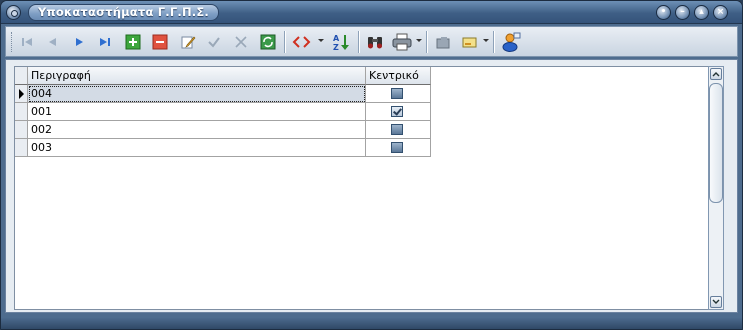 This screenshot has width=743, height=330. I want to click on toolbar: AZ, so click(371, 41).